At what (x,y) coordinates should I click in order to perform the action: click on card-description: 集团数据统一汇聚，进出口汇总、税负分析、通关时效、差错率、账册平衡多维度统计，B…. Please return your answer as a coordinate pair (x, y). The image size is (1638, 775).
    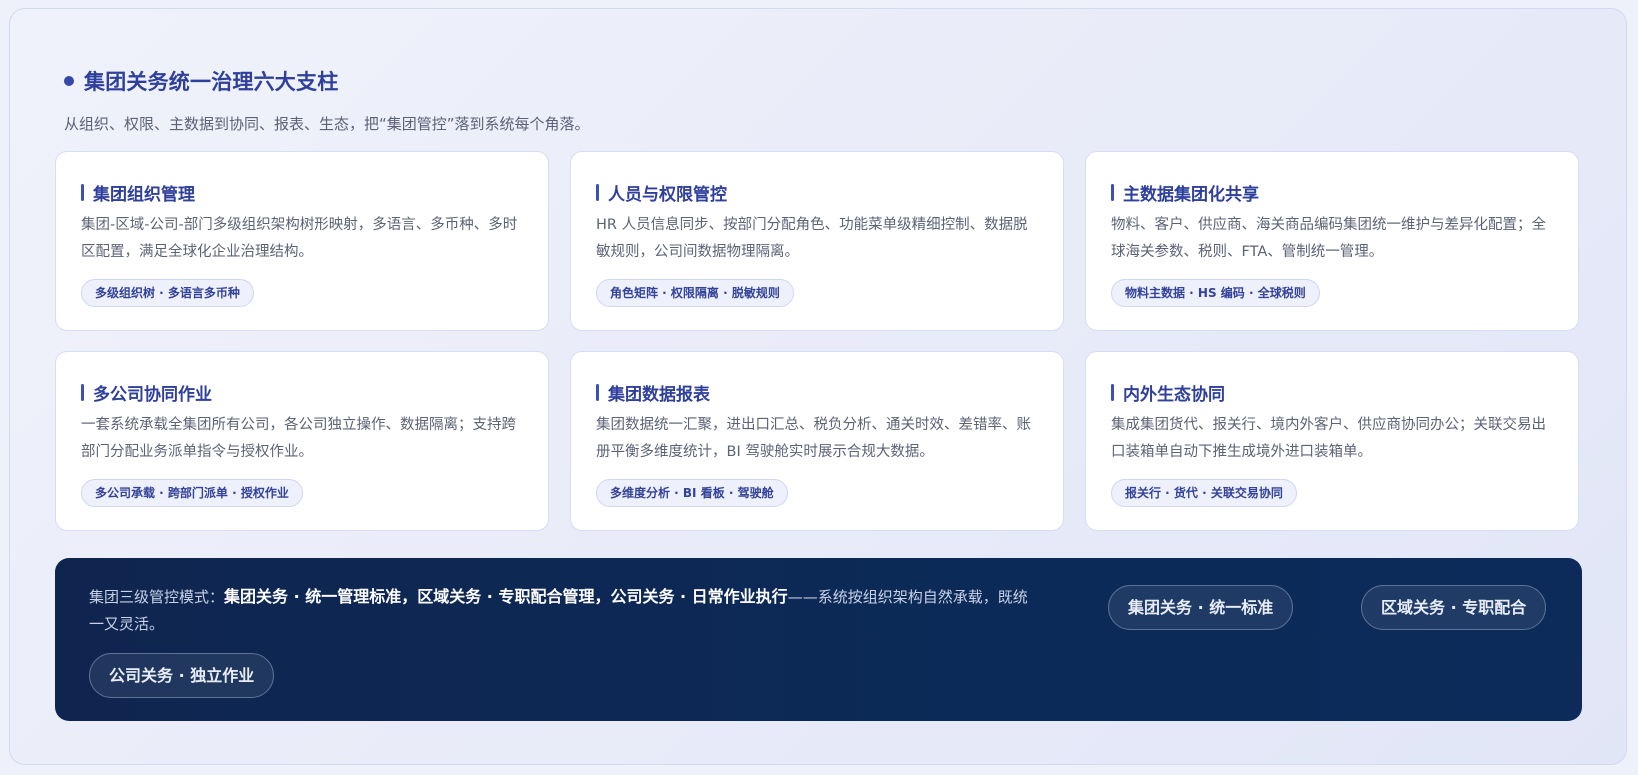
    Looking at the image, I should click on (813, 438).